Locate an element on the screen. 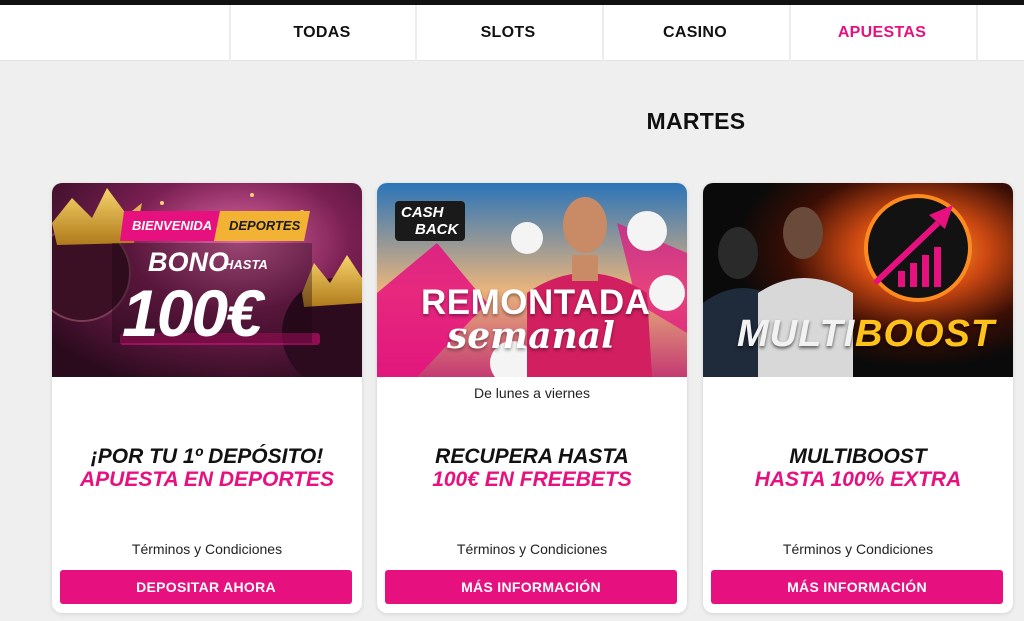 This screenshot has height=621, width=1024. tab-more is located at coordinates (1000, 33).